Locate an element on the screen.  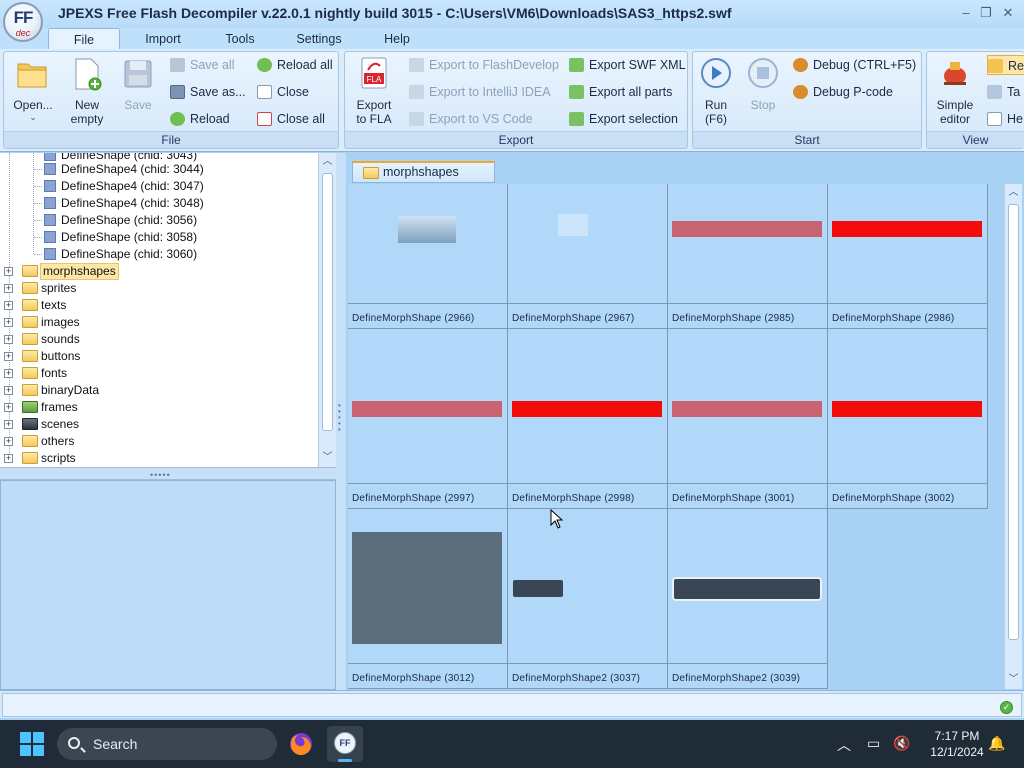
preview-cell: DefineMorphShape2 (3039) is located at coordinates (748, 599).